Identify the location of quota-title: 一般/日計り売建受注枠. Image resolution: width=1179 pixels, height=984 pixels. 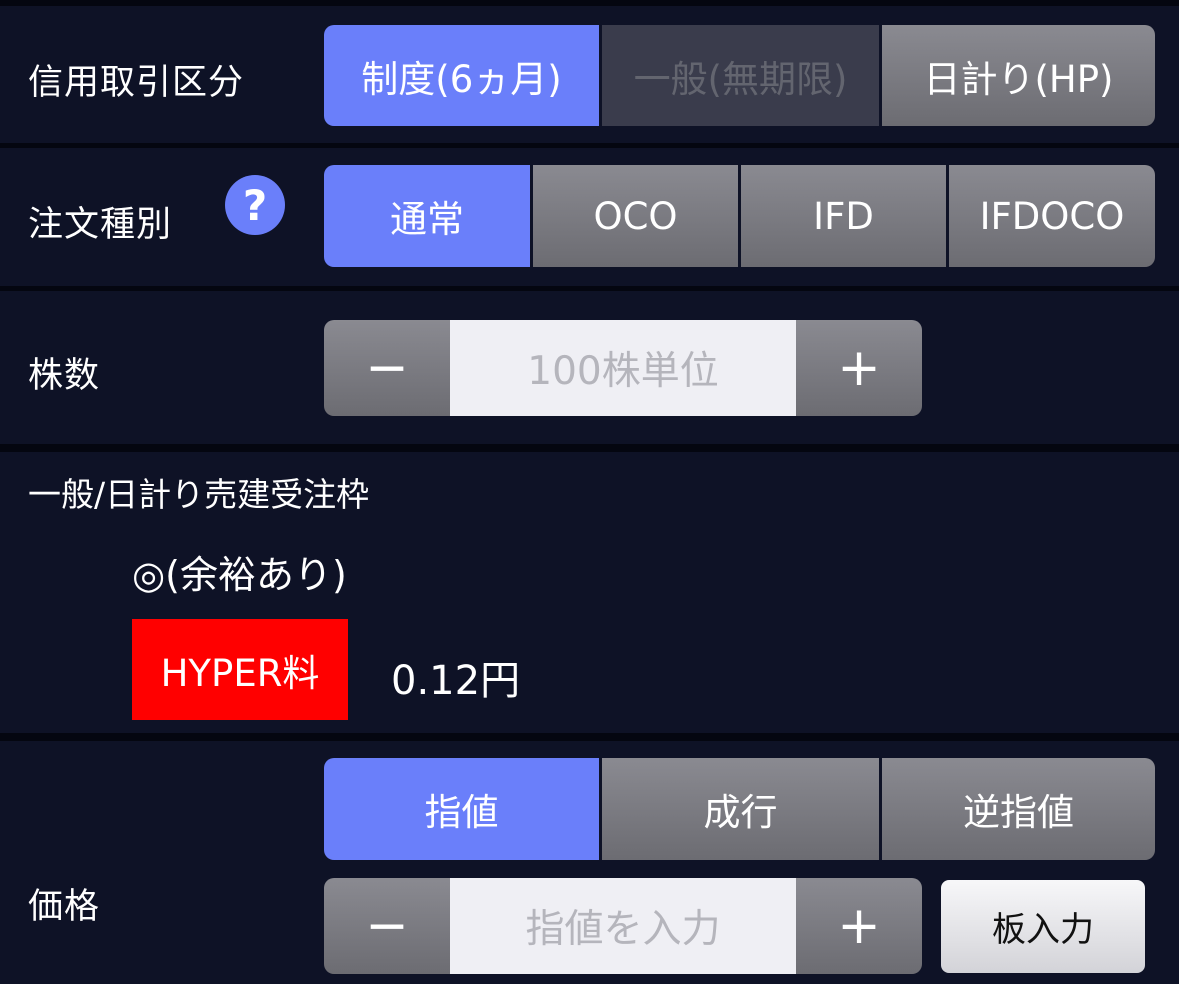
(199, 494).